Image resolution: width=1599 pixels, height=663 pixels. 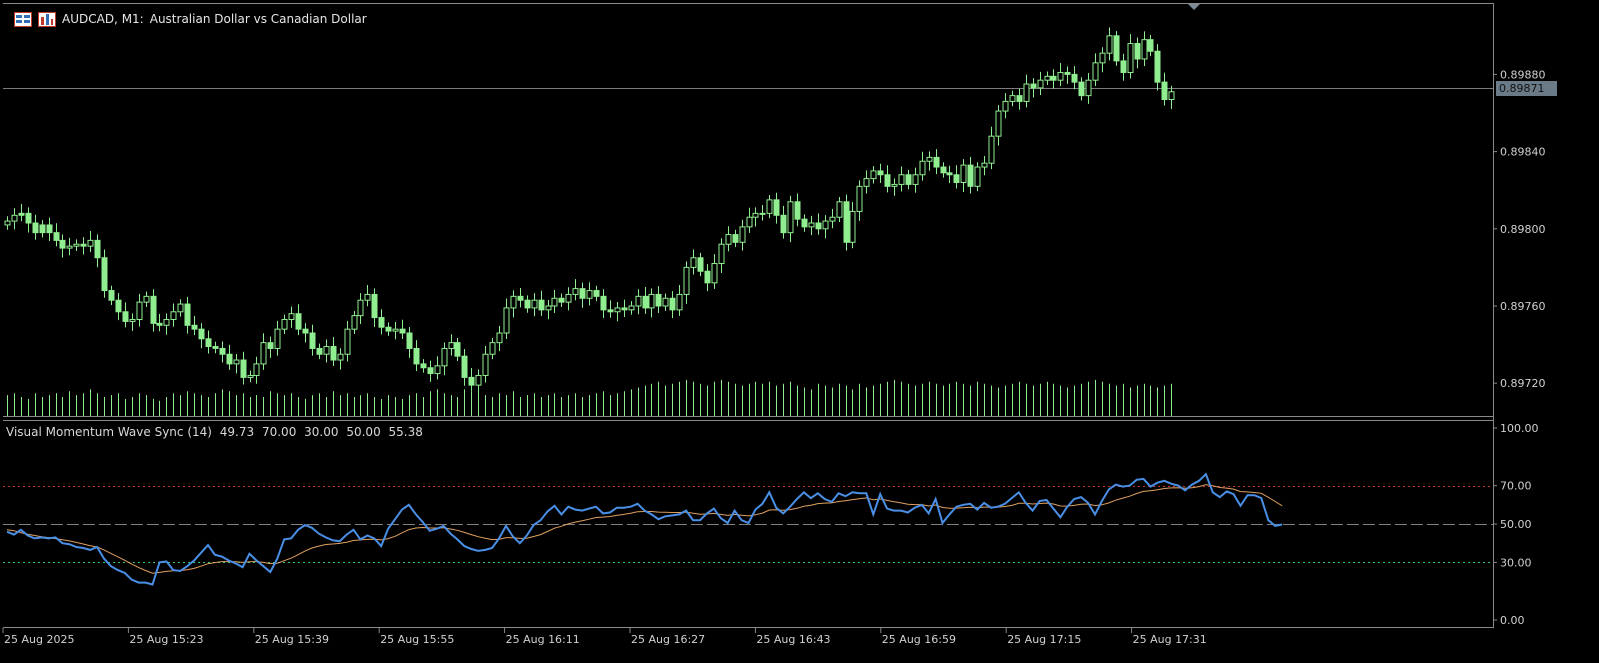 What do you see at coordinates (1170, 639) in the screenshot?
I see `time-tick-label: 25 Aug 17:31` at bounding box center [1170, 639].